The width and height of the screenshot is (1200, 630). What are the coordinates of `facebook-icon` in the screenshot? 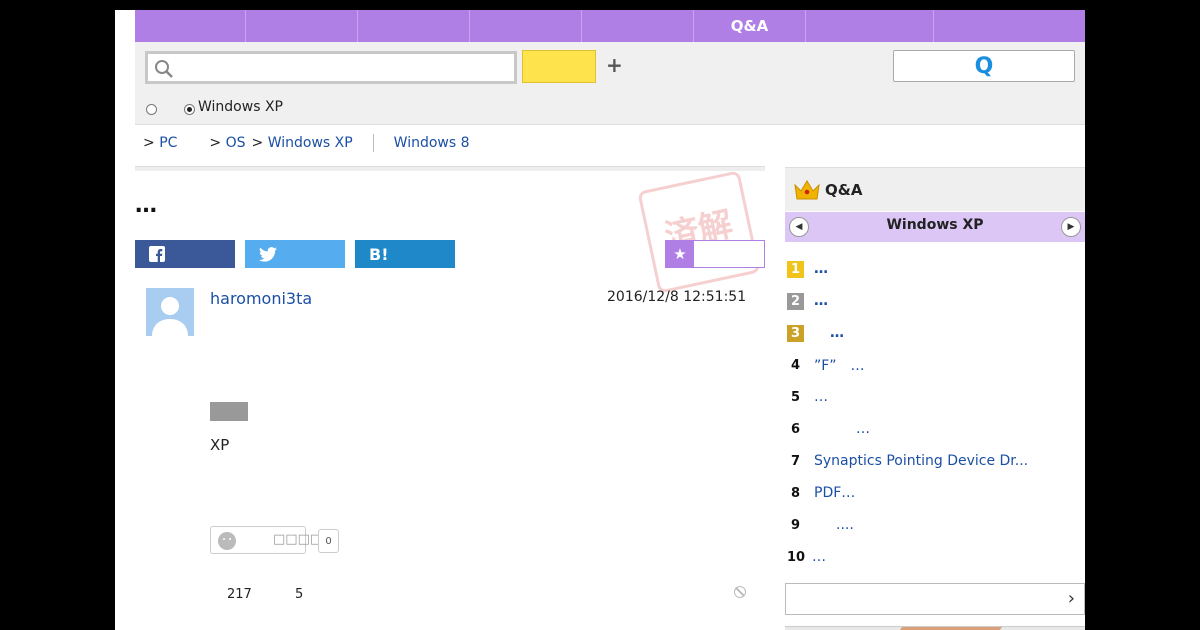 It's located at (157, 254).